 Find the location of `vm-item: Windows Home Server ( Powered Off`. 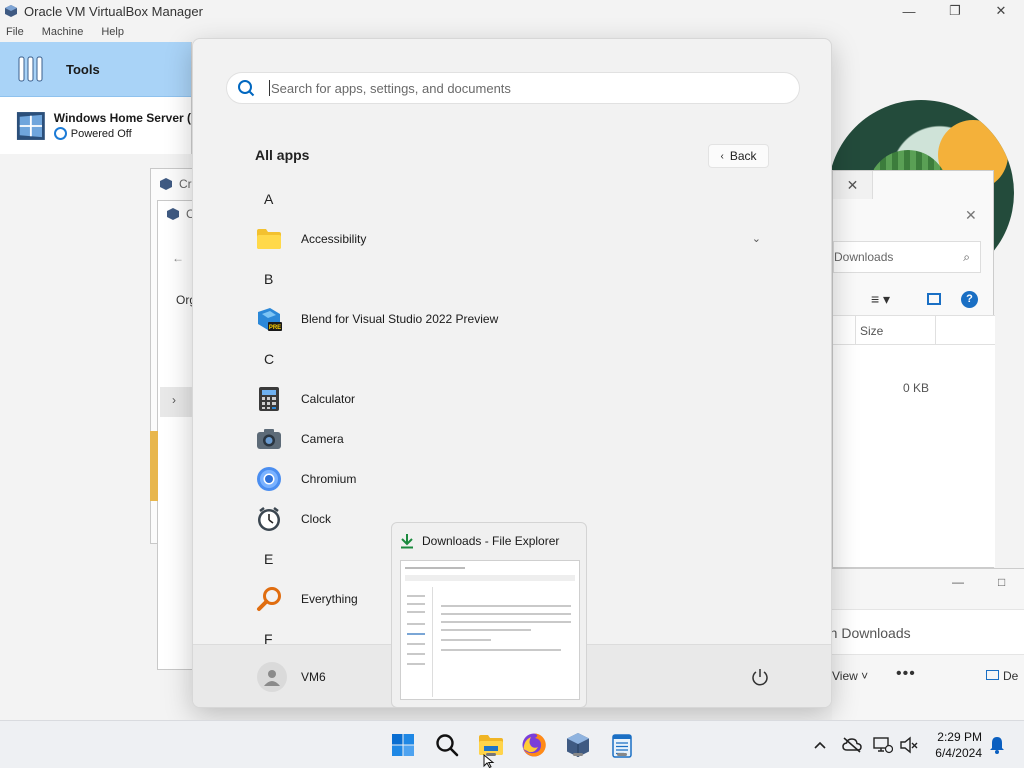

vm-item: Windows Home Server ( Powered Off is located at coordinates (95, 125).